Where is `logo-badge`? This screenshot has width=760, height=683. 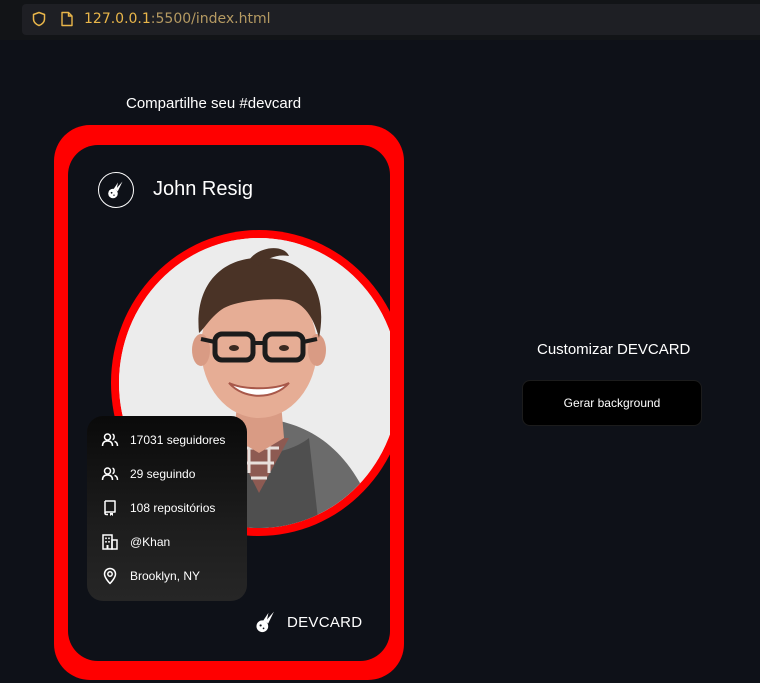 logo-badge is located at coordinates (116, 190).